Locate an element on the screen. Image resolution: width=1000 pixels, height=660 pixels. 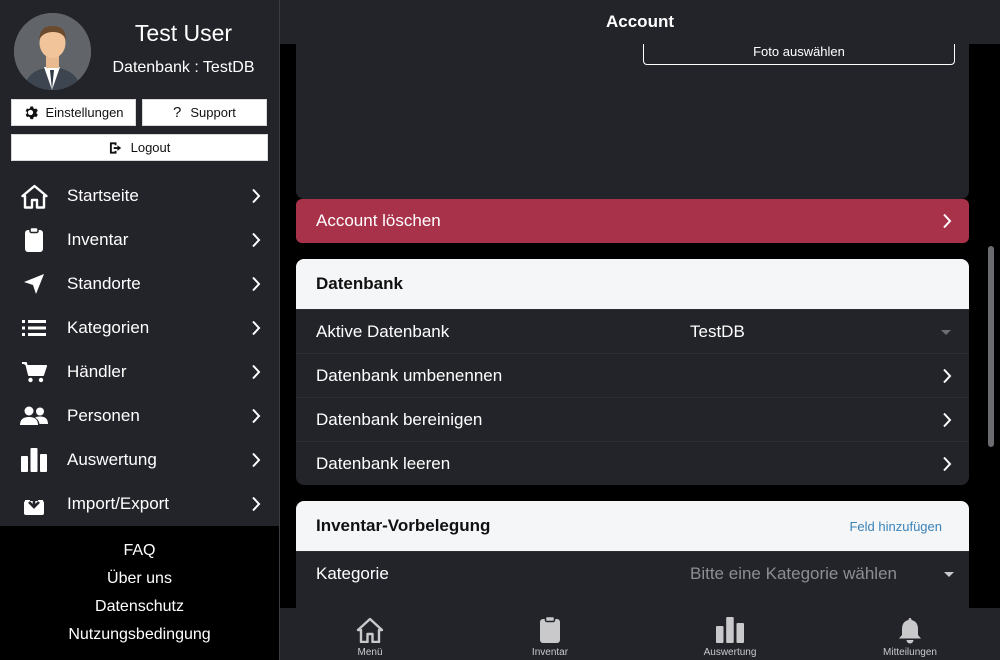
profile-header: Test User Datenbank : TestDB is located at coordinates (139, 46).